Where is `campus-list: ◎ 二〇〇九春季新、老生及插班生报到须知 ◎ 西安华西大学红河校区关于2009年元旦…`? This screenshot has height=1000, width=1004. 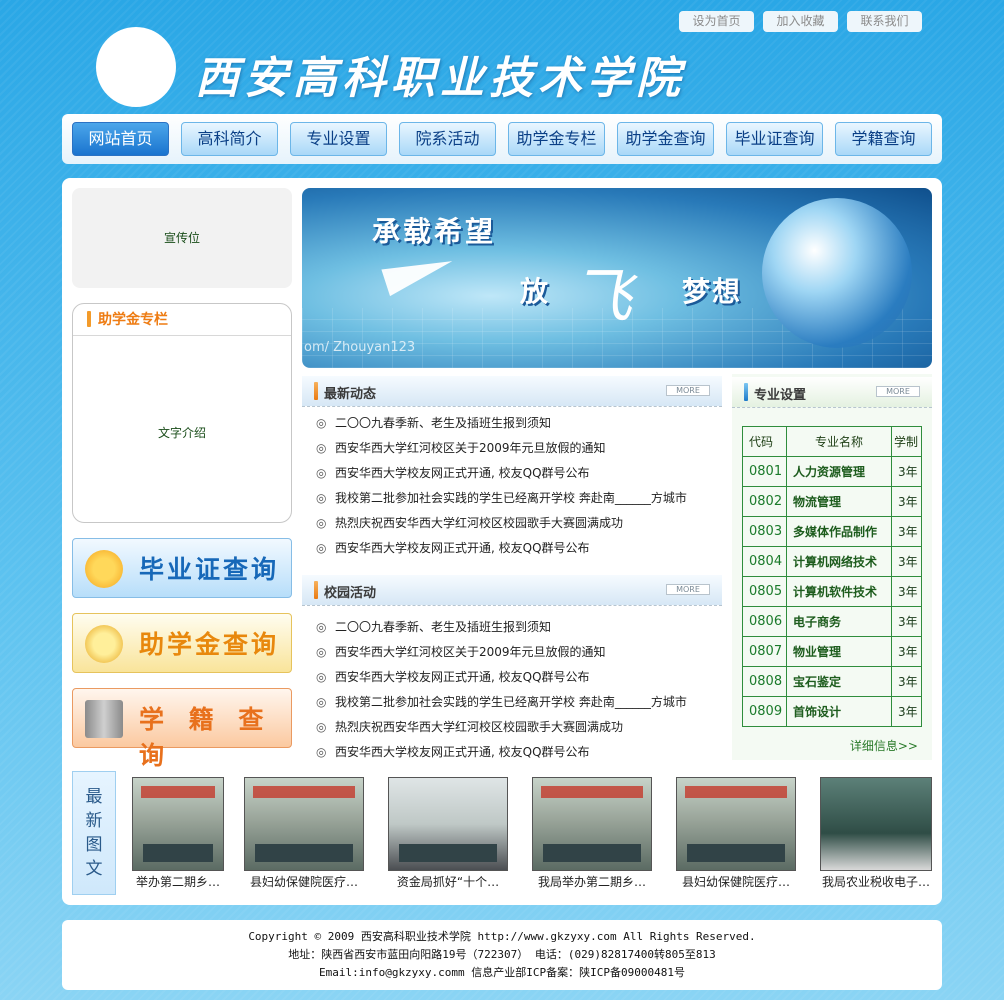 campus-list: ◎ 二〇〇九春季新、老生及插班生报到须知 ◎ 西安华西大学红河校区关于2009年元旦… is located at coordinates (512, 690).